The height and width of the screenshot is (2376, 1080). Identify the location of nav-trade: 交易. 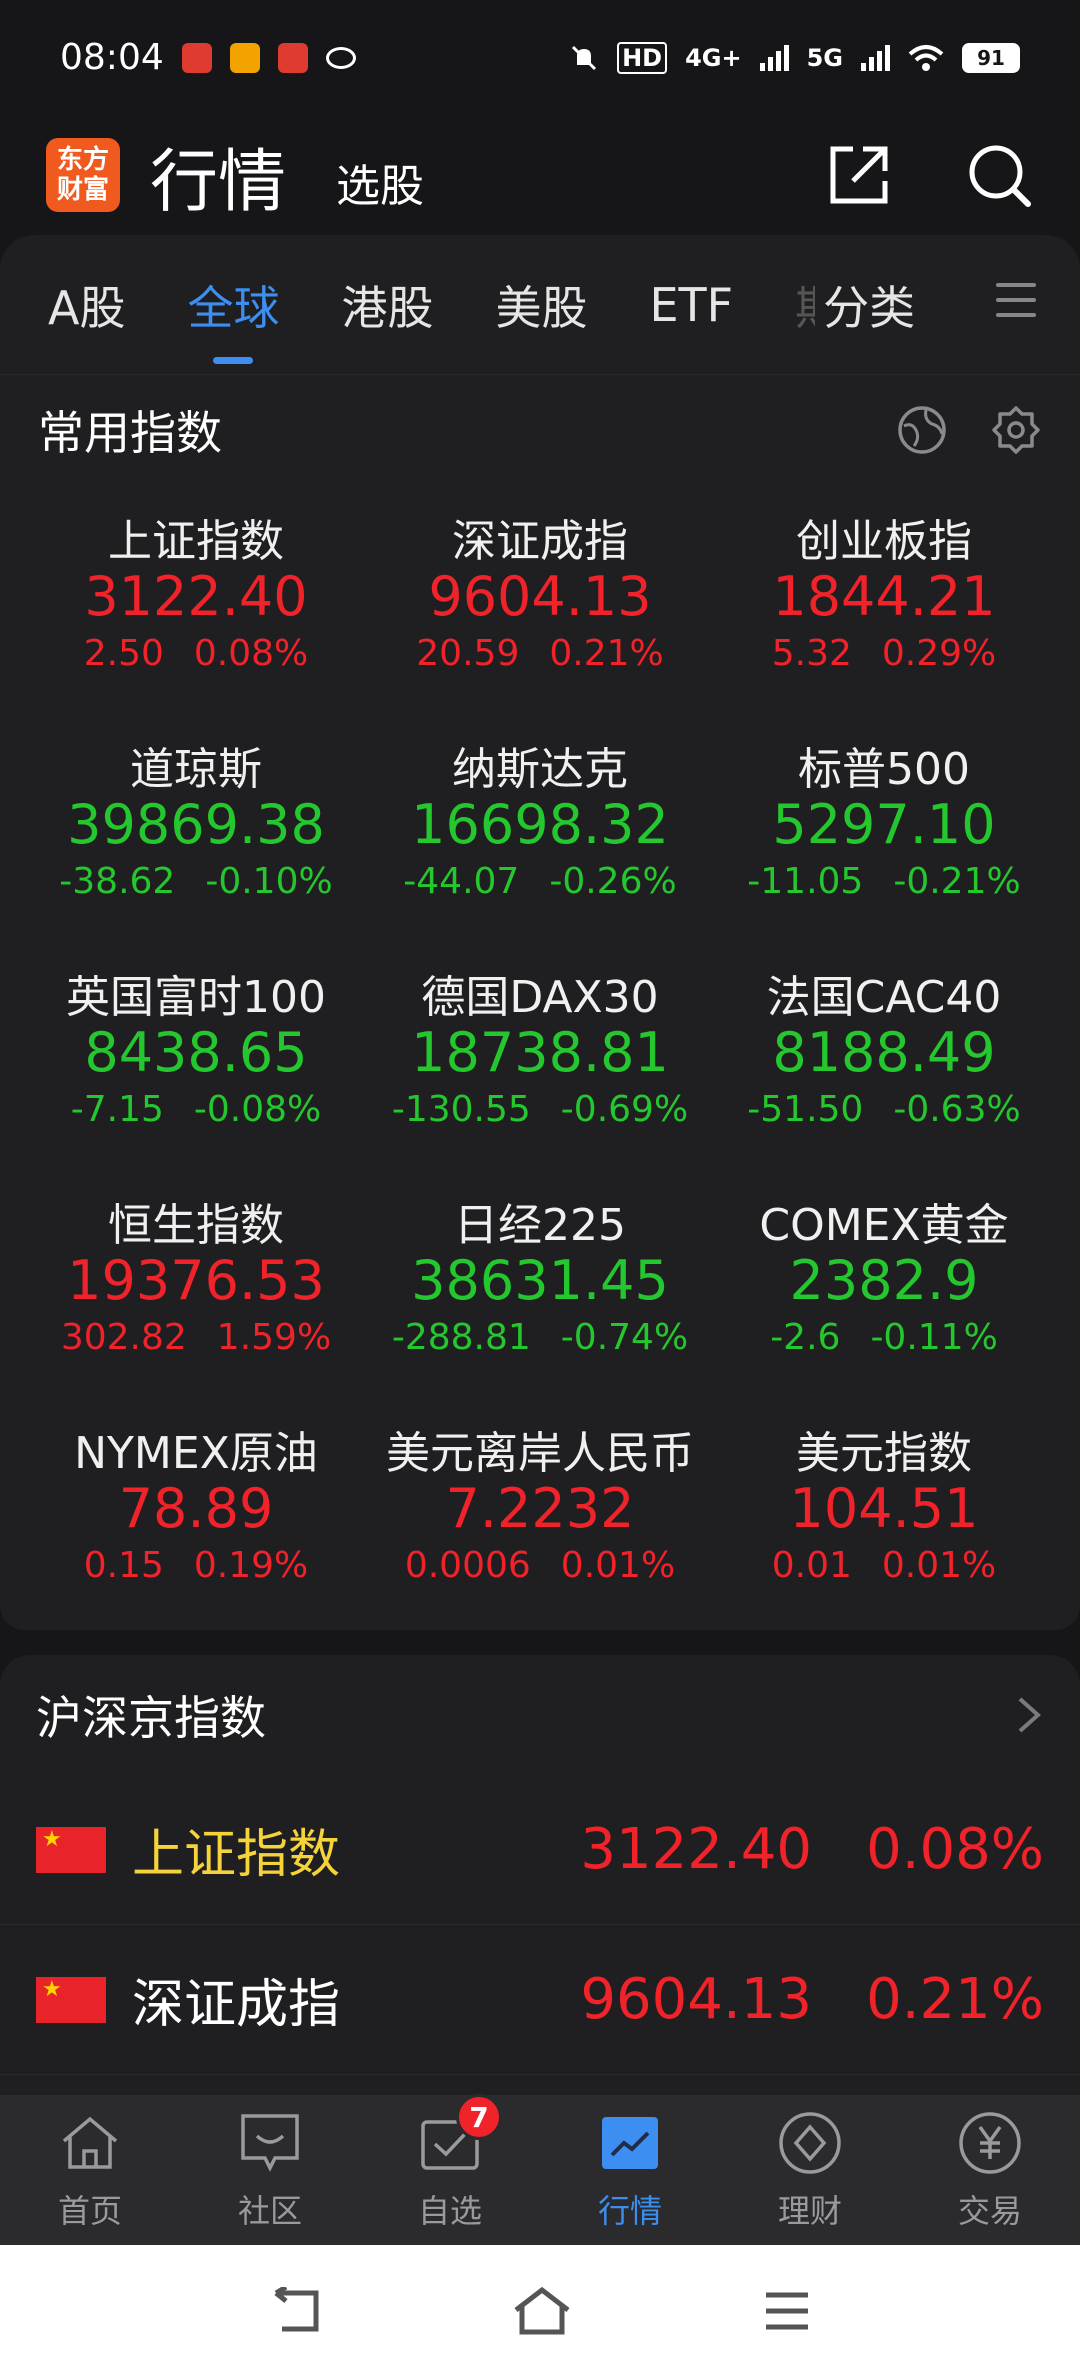
(990, 2170).